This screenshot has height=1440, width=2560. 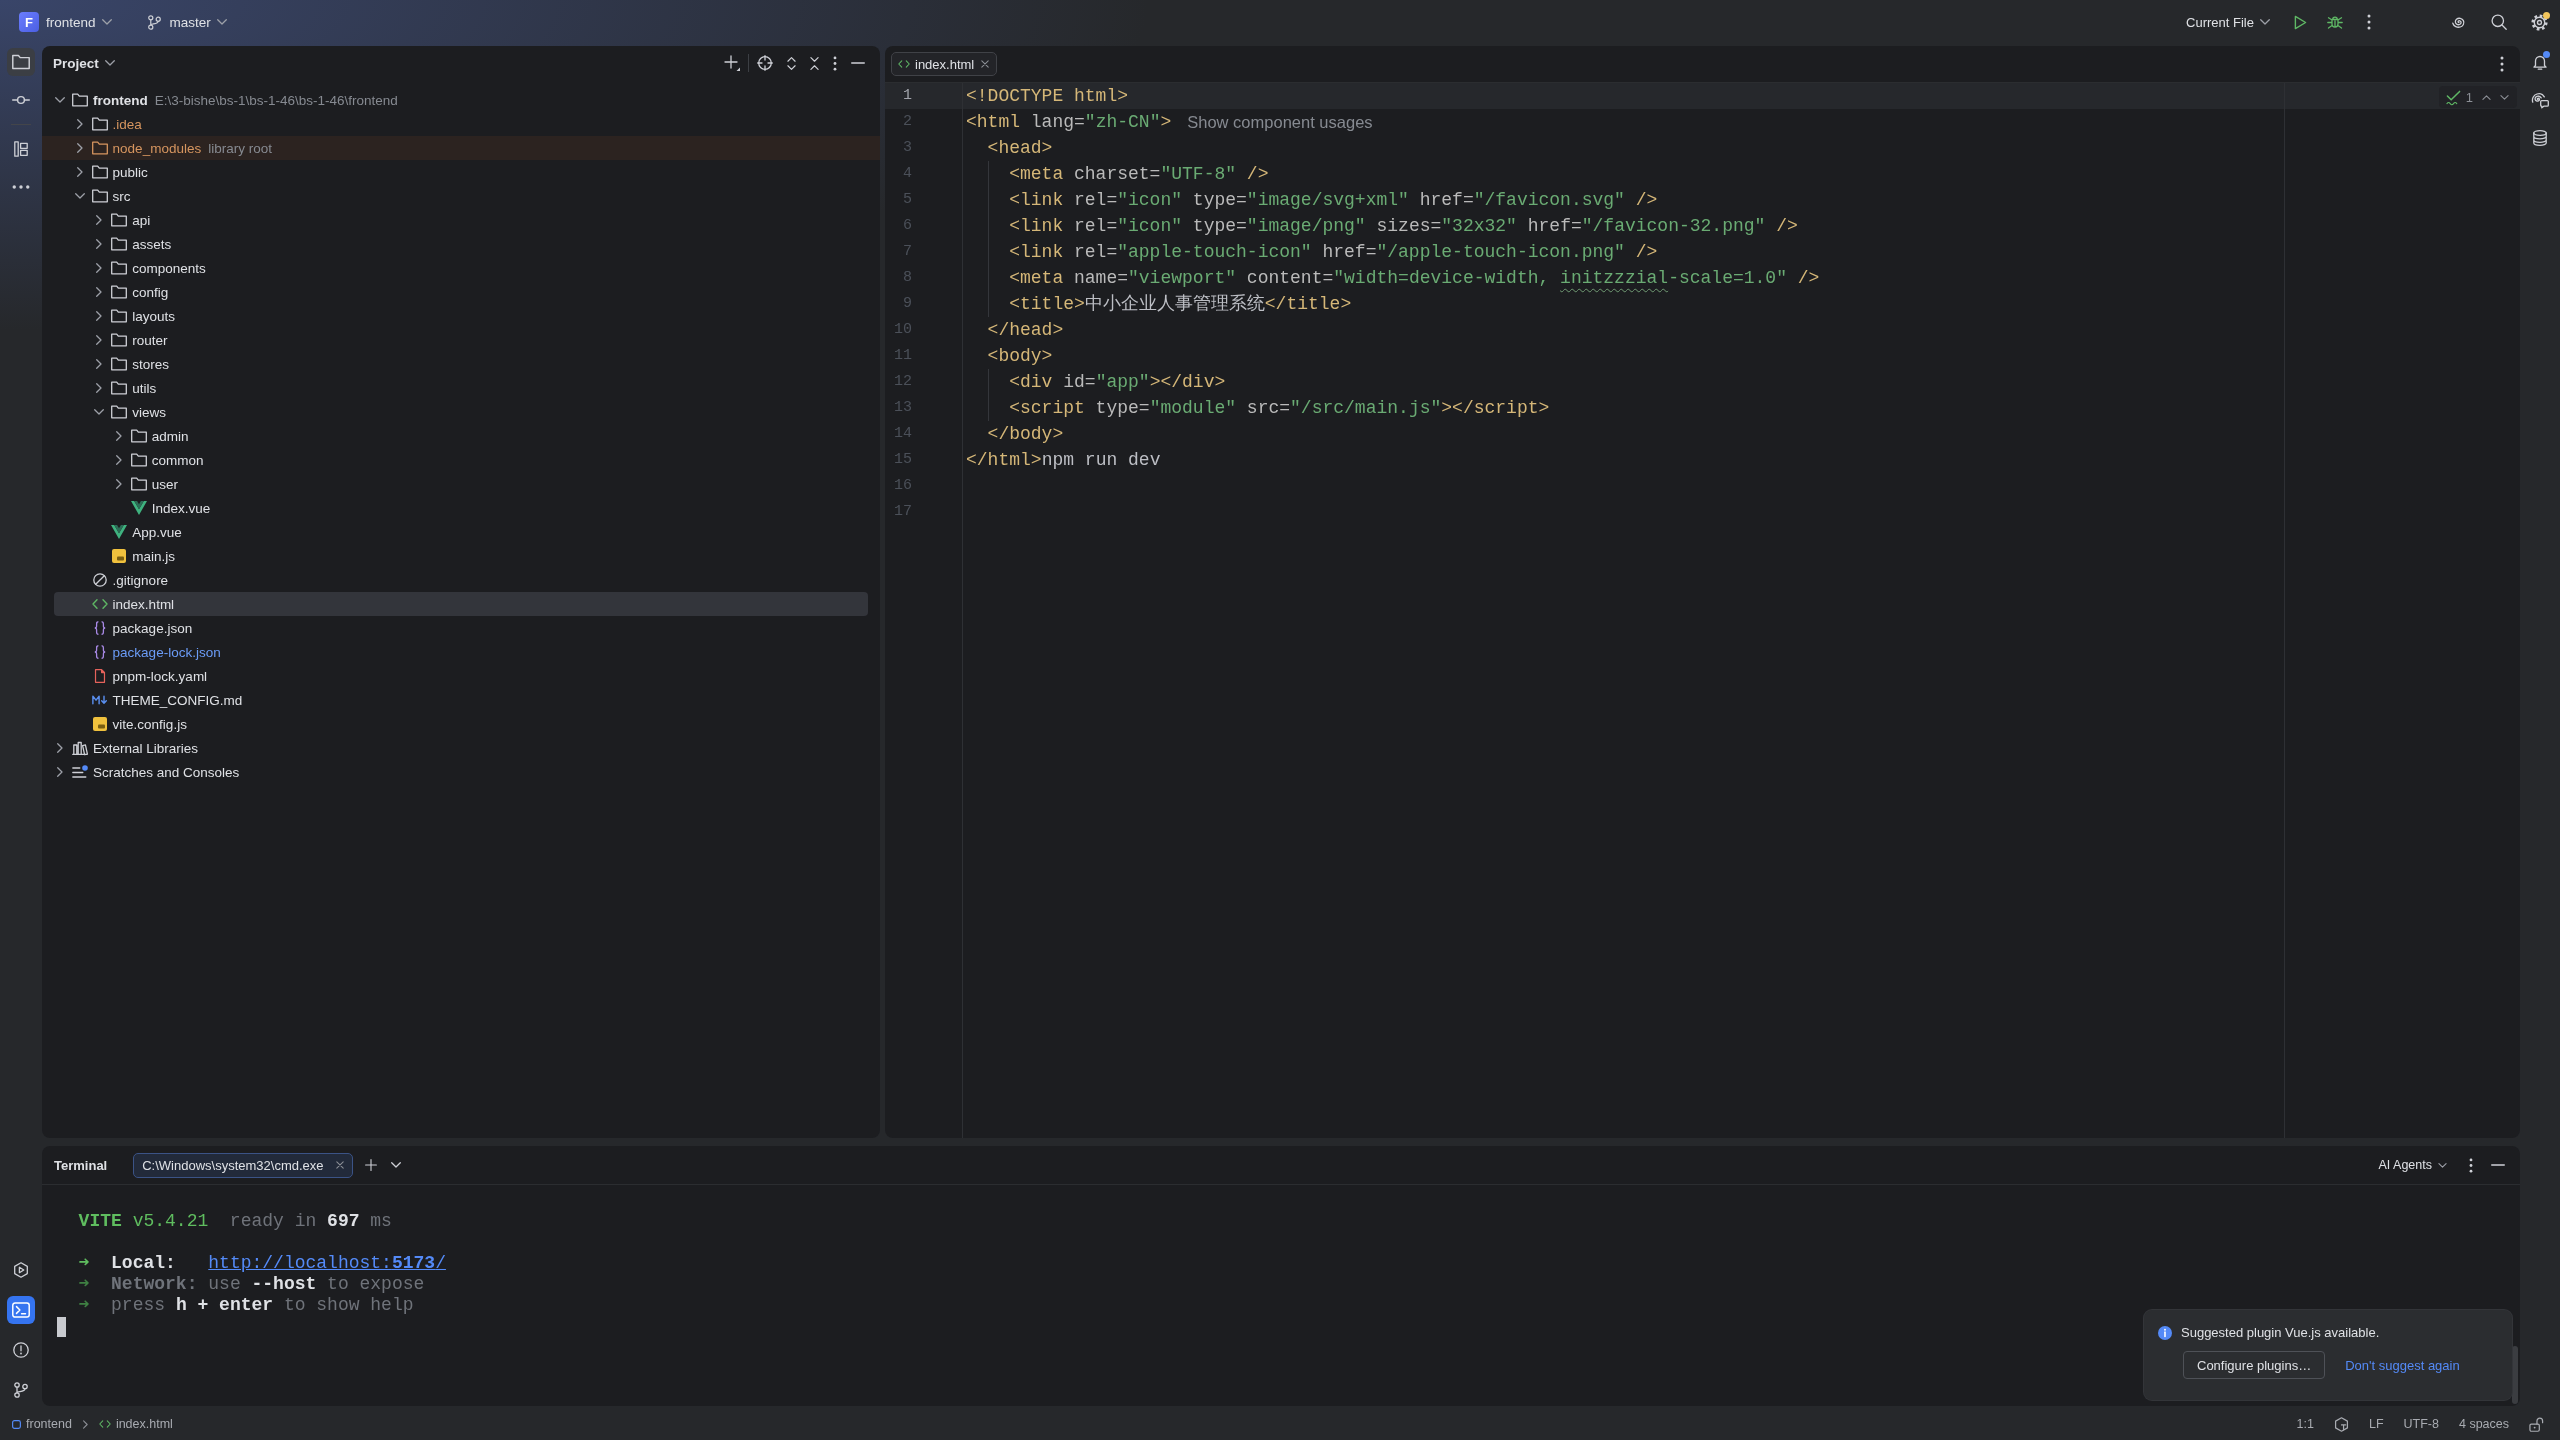 What do you see at coordinates (29, 22) in the screenshot?
I see `project-avatar: F` at bounding box center [29, 22].